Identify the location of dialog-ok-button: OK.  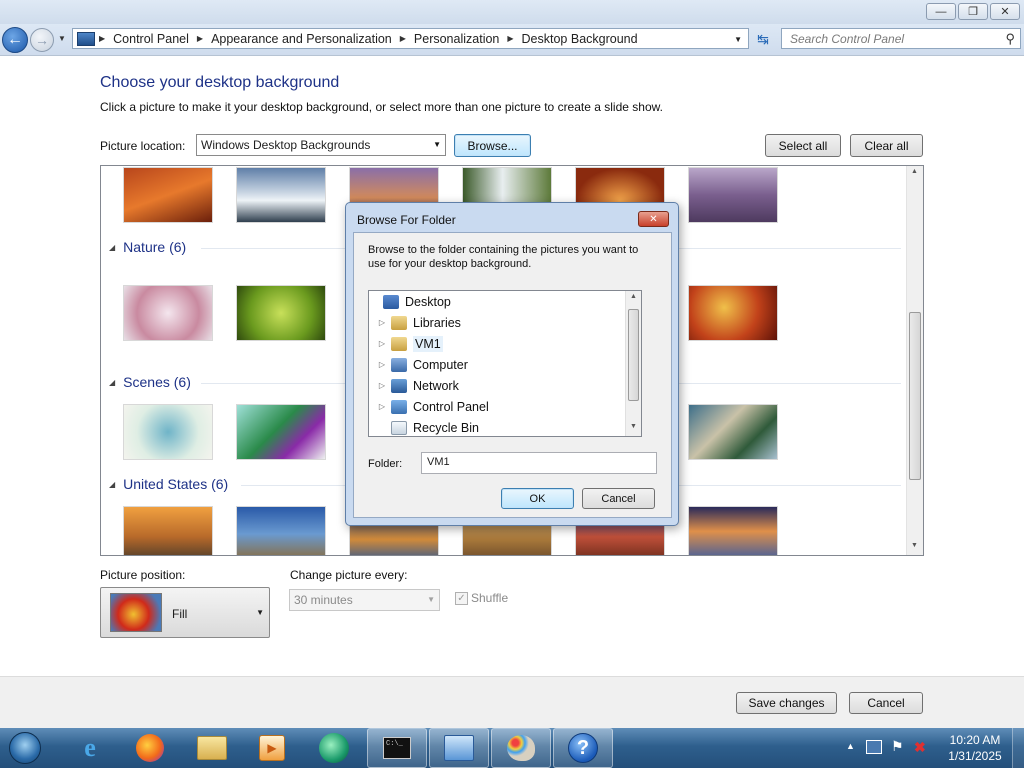
(537, 498).